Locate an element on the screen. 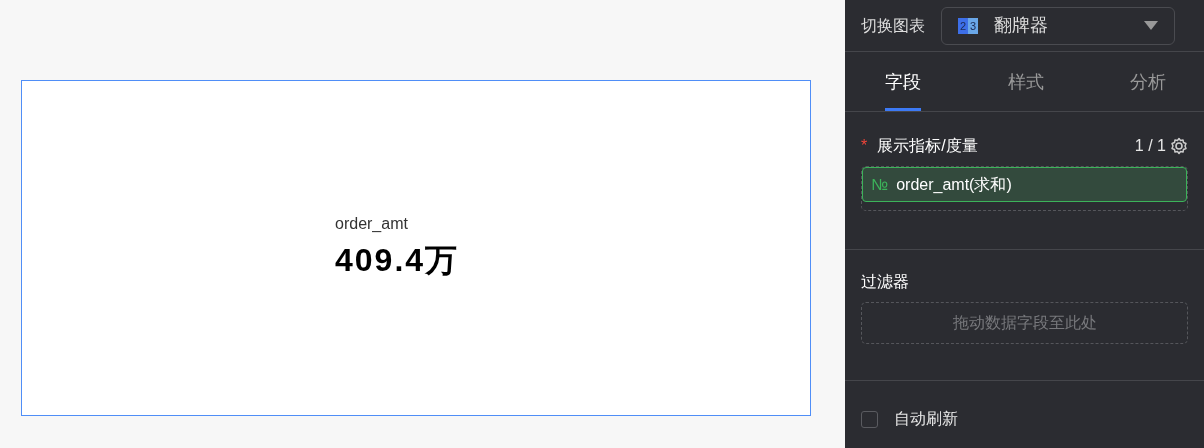 The width and height of the screenshot is (1204, 448). panel-tab: 字段 is located at coordinates (903, 81).